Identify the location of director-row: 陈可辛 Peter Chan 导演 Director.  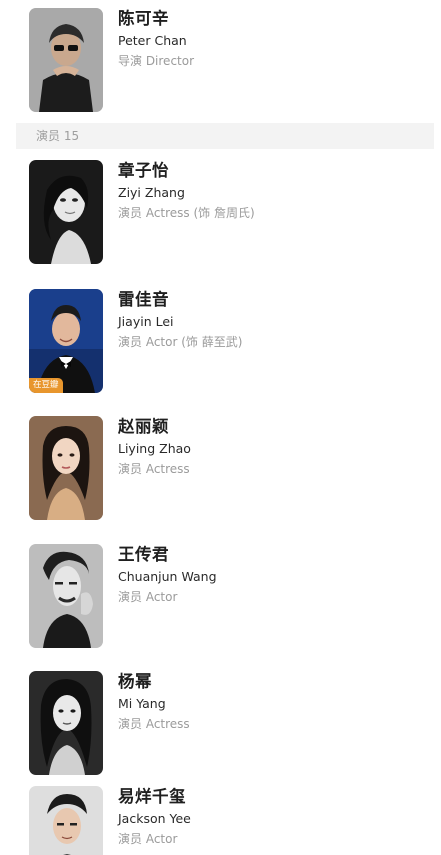
(220, 63).